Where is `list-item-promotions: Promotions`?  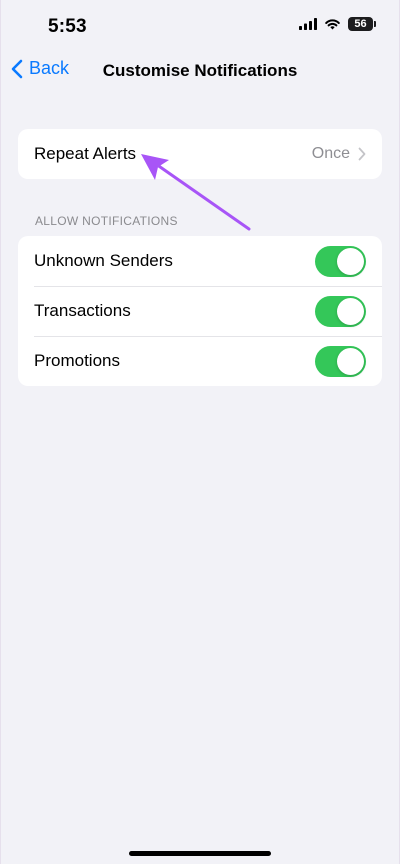 list-item-promotions: Promotions is located at coordinates (200, 361).